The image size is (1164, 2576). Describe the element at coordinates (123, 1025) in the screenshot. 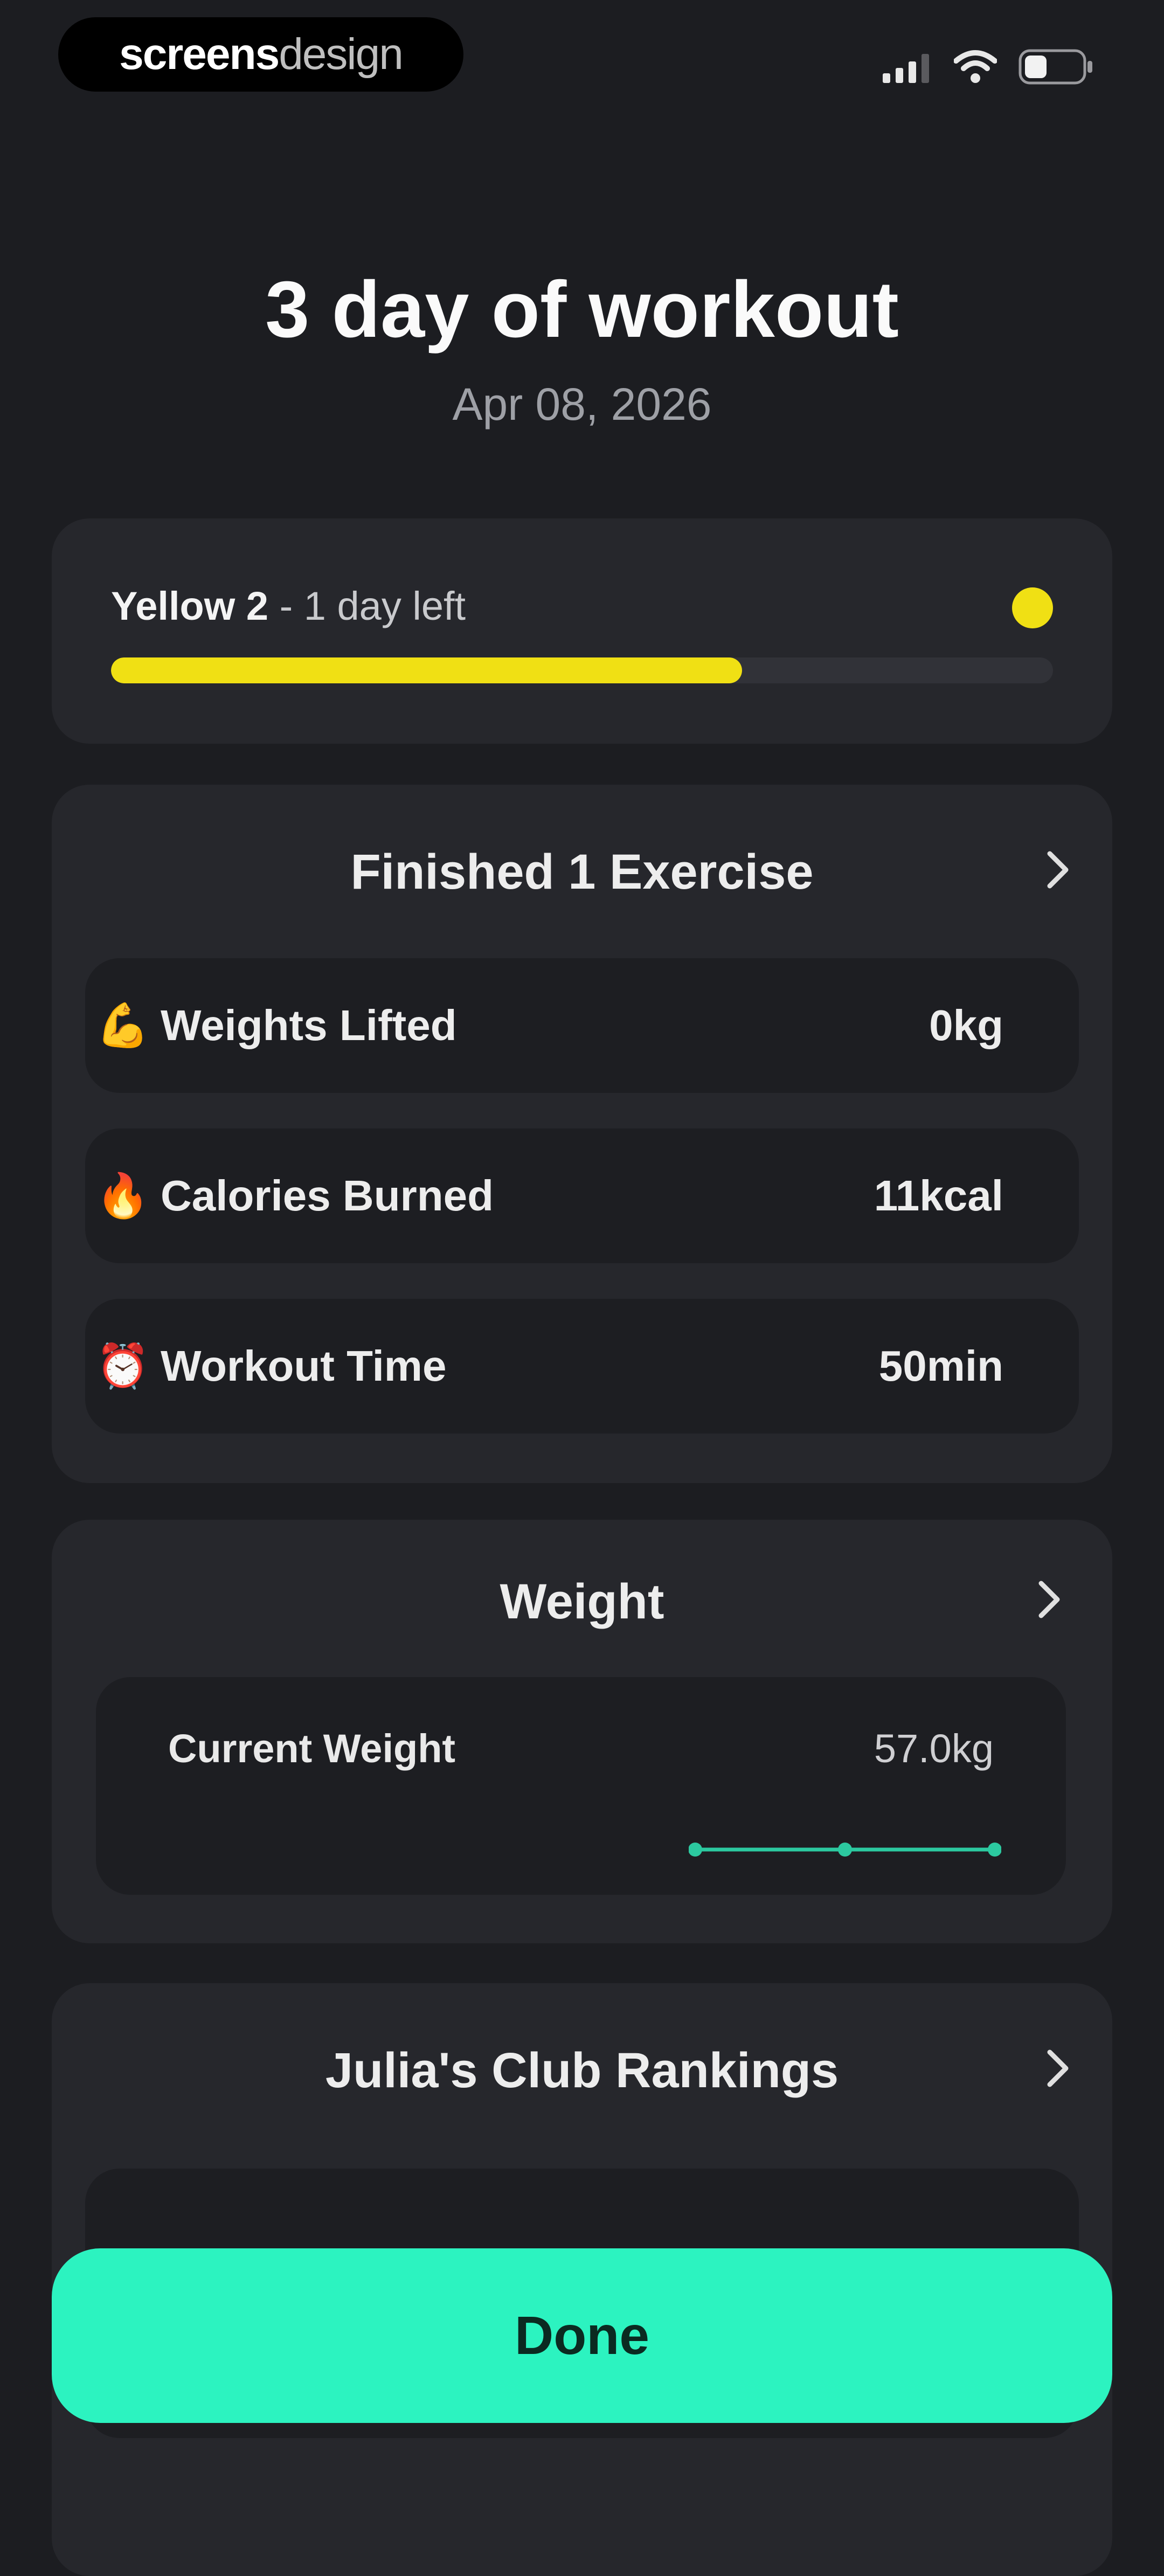

I see `flexed-biceps-icon: 💪` at that location.